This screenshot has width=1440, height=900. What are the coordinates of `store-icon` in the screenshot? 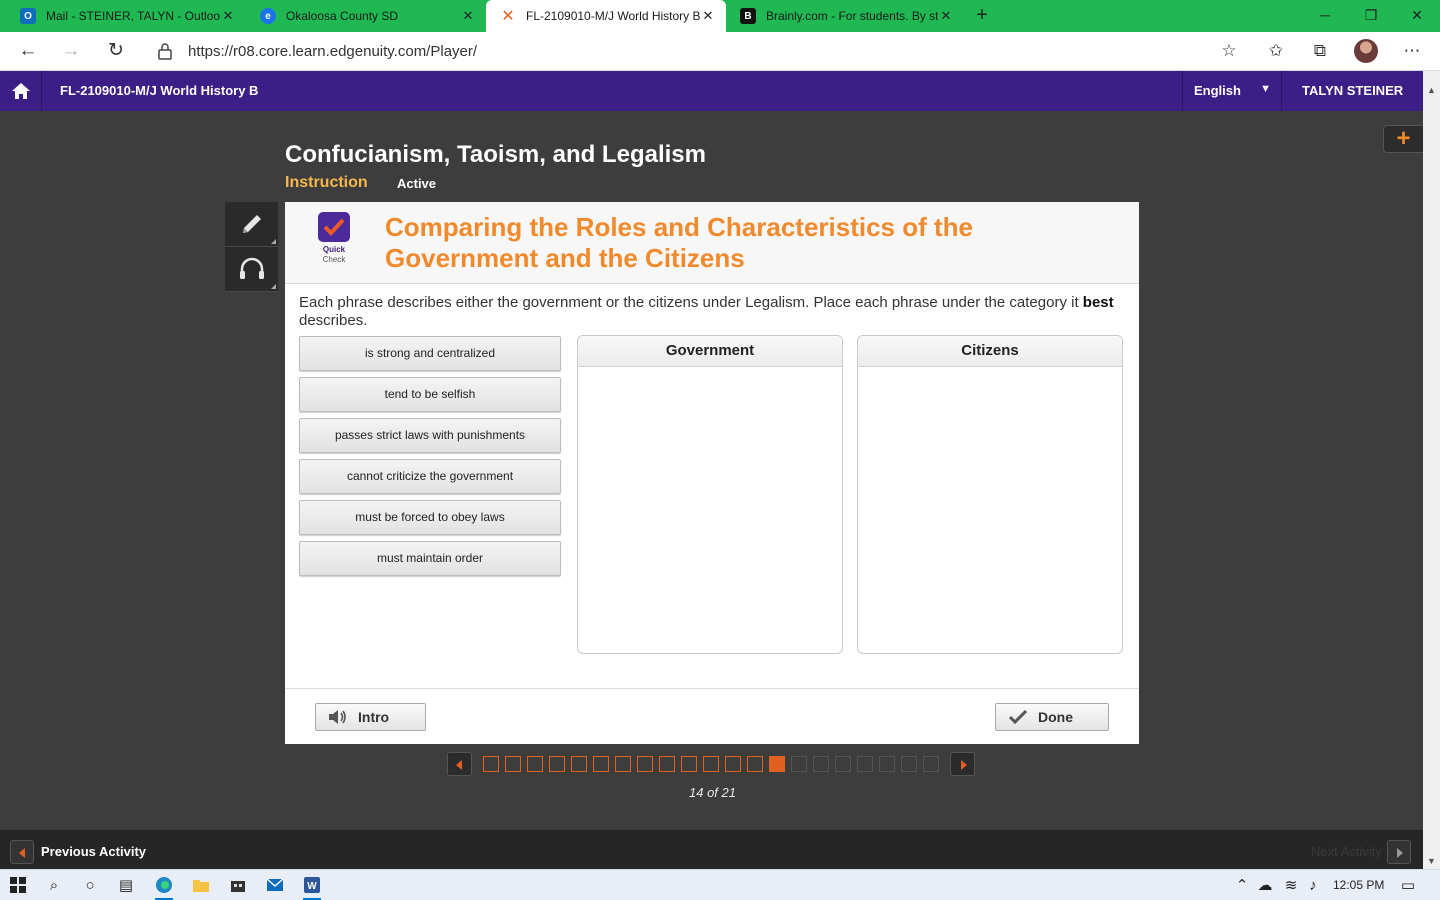 It's located at (238, 885).